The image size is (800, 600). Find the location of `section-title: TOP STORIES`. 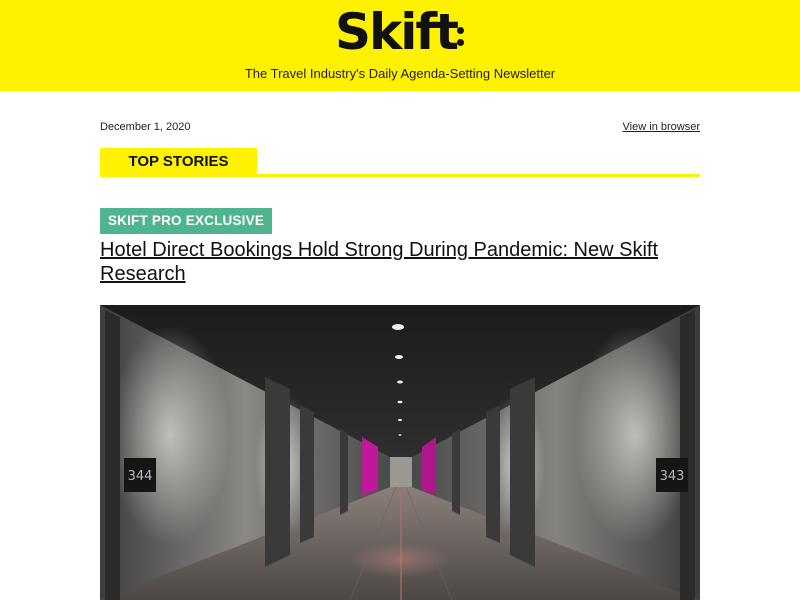

section-title: TOP STORIES is located at coordinates (178, 162).